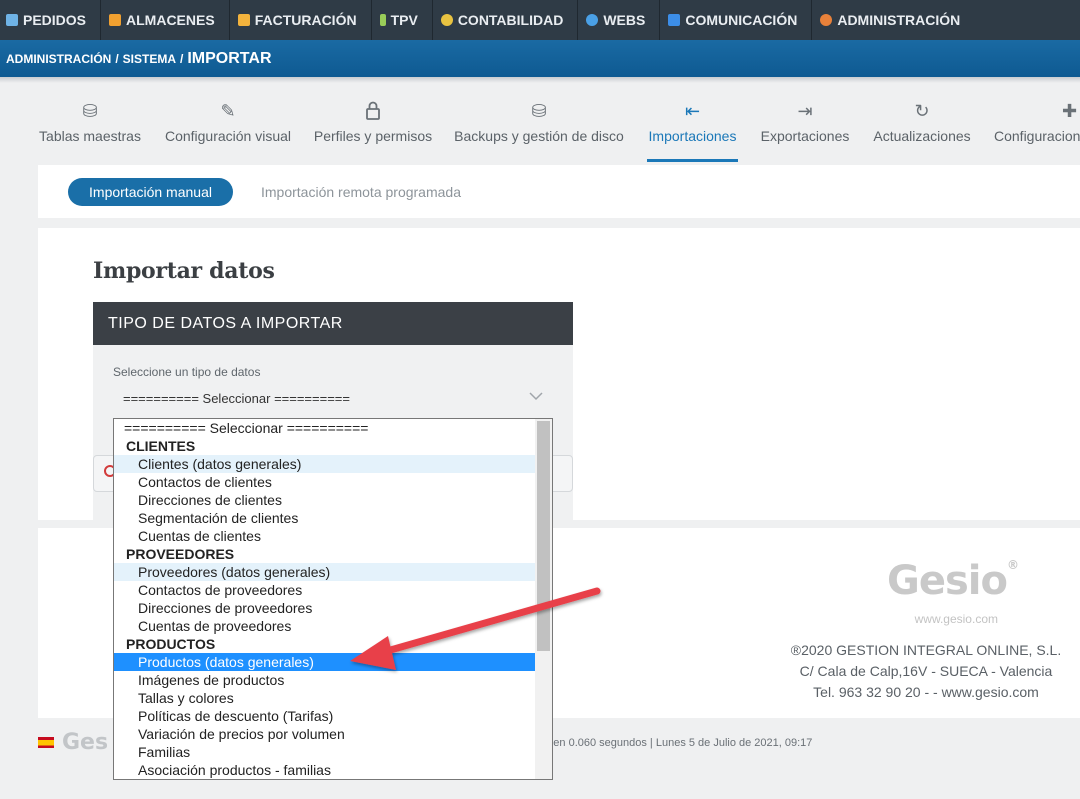 The image size is (1080, 799). What do you see at coordinates (674, 20) in the screenshot?
I see `chat-icon` at bounding box center [674, 20].